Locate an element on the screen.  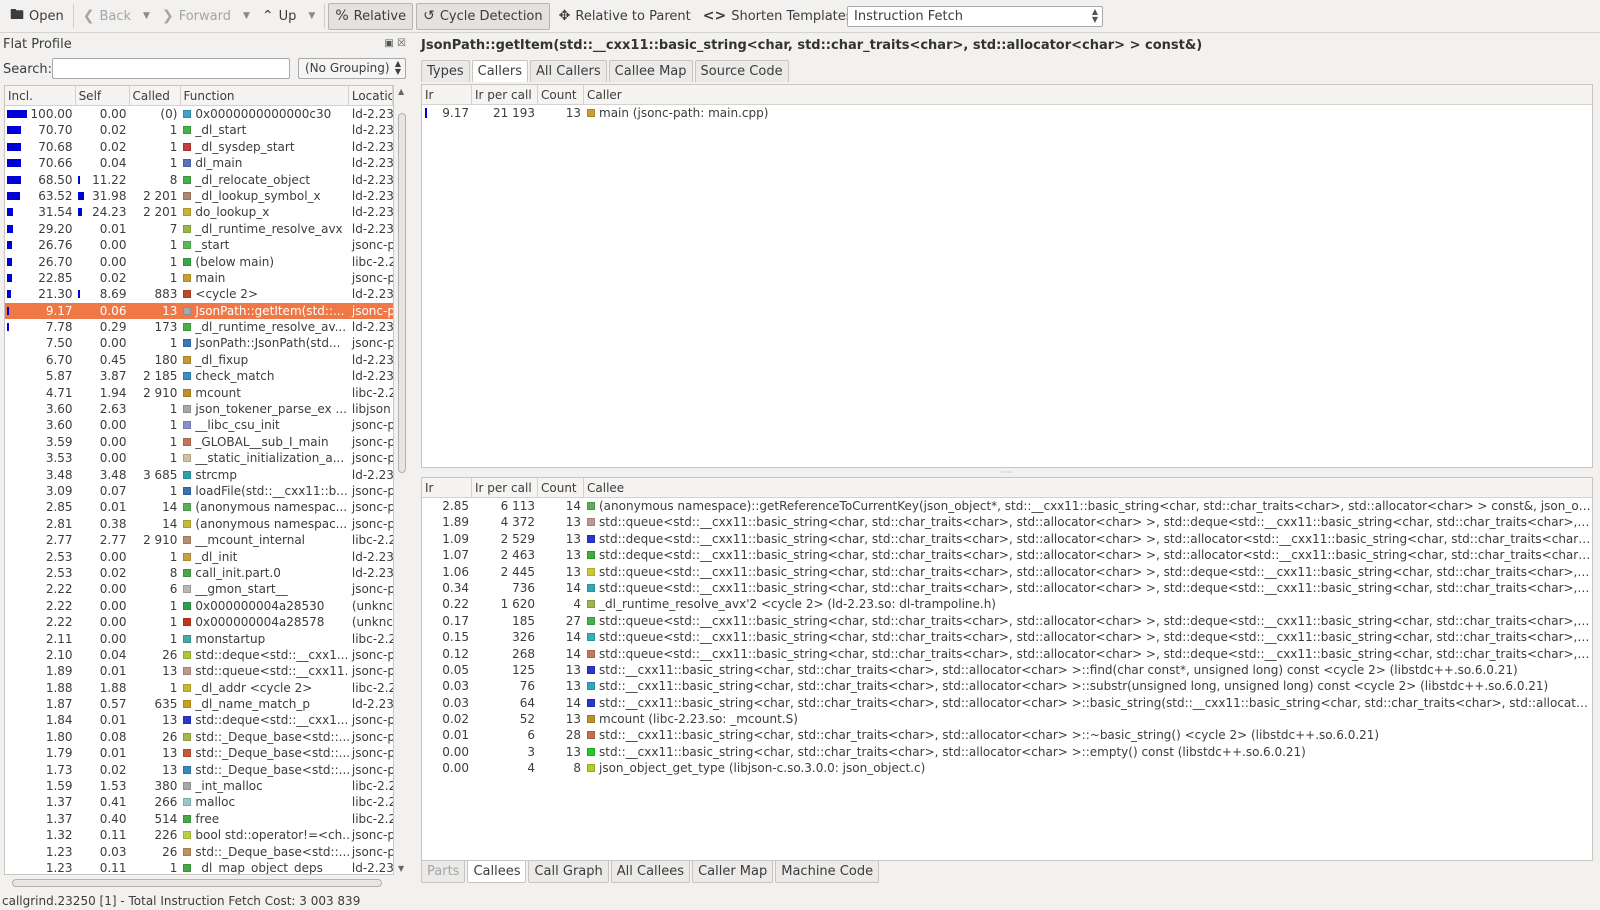
table-row: 2.53 0.00 1 _dl_init ld-2.23 is located at coordinates (199, 557).